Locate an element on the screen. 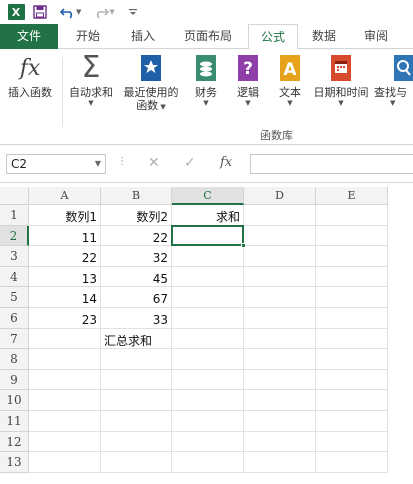 The height and width of the screenshot is (484, 413). cell-b5: 67 is located at coordinates (136, 297).